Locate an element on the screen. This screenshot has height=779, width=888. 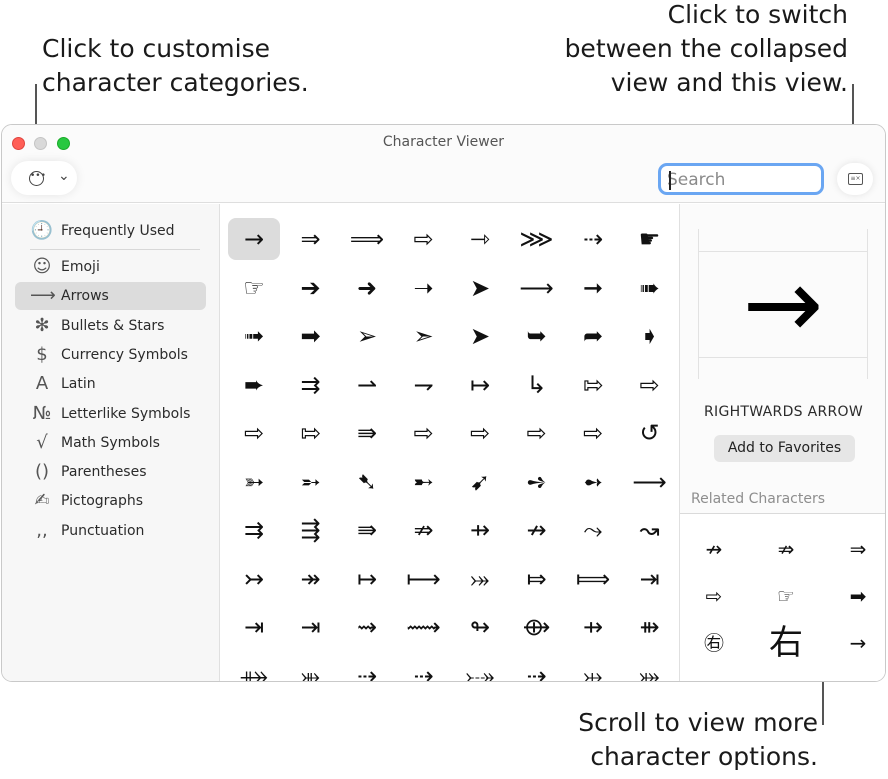
character-cell: ⇝ is located at coordinates (367, 627).